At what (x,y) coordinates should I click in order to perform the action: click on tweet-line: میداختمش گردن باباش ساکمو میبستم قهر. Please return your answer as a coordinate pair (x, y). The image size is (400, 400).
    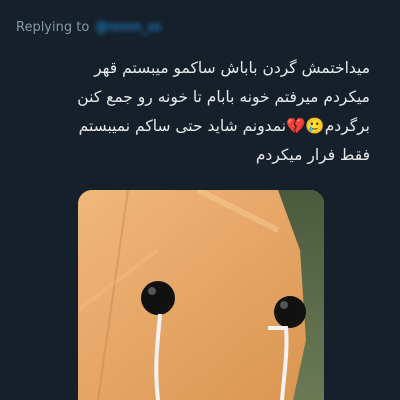
    Looking at the image, I should click on (232, 68).